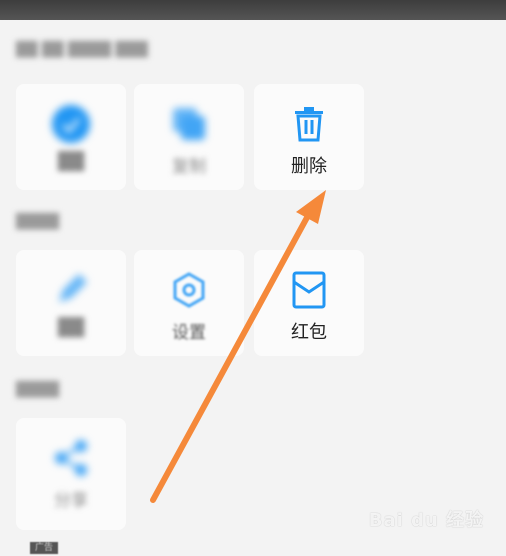  I want to click on tile-copy-label: 复制, so click(189, 167).